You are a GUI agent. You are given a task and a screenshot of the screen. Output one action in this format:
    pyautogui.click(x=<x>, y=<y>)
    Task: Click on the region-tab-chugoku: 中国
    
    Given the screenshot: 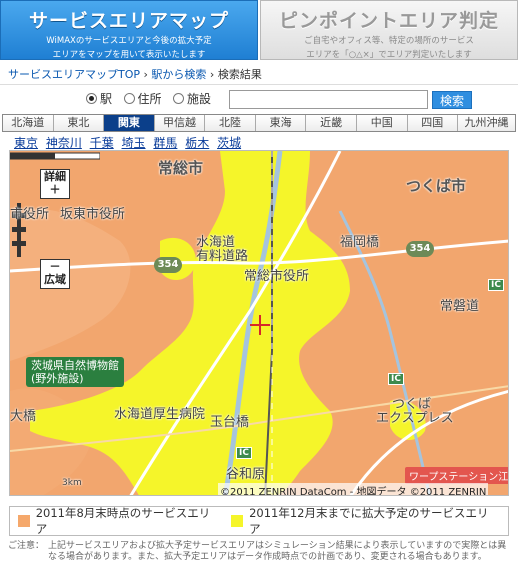 What is the action you would take?
    pyautogui.click(x=382, y=123)
    